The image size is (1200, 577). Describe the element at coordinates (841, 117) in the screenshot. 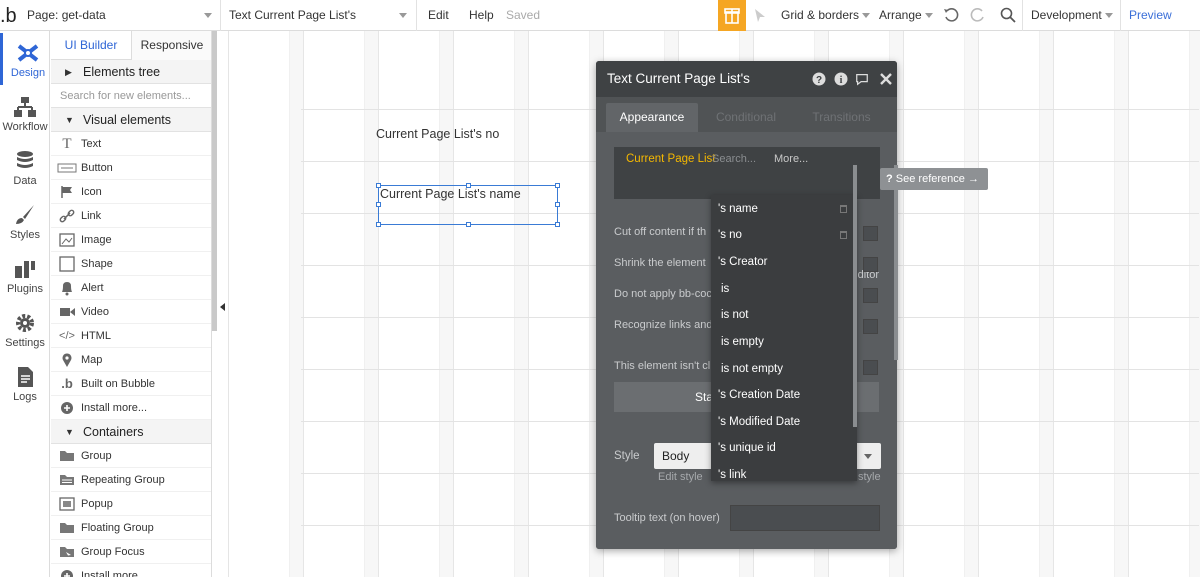

I see `tab-transitions: Transitions` at that location.